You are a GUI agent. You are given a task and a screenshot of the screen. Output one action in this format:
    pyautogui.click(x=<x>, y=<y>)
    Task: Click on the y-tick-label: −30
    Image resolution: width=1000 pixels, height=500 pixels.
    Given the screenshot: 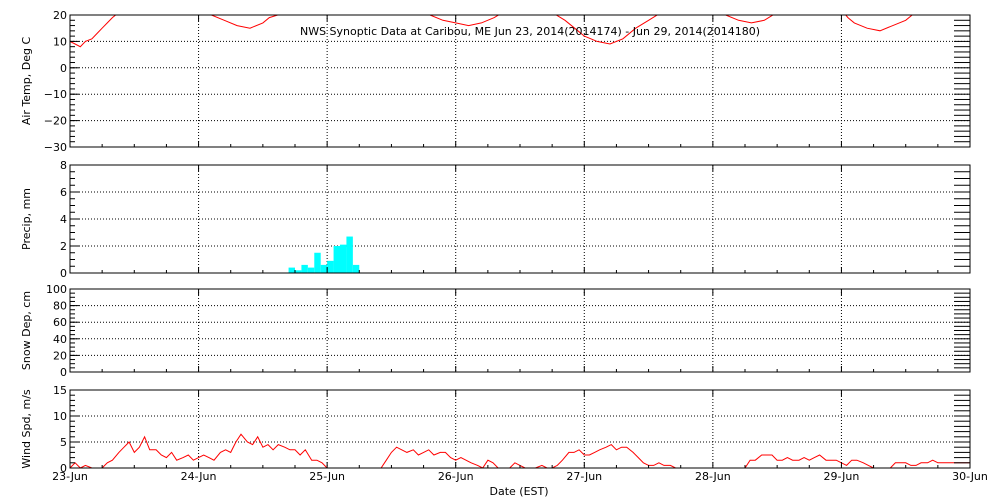 What is the action you would take?
    pyautogui.click(x=55, y=147)
    